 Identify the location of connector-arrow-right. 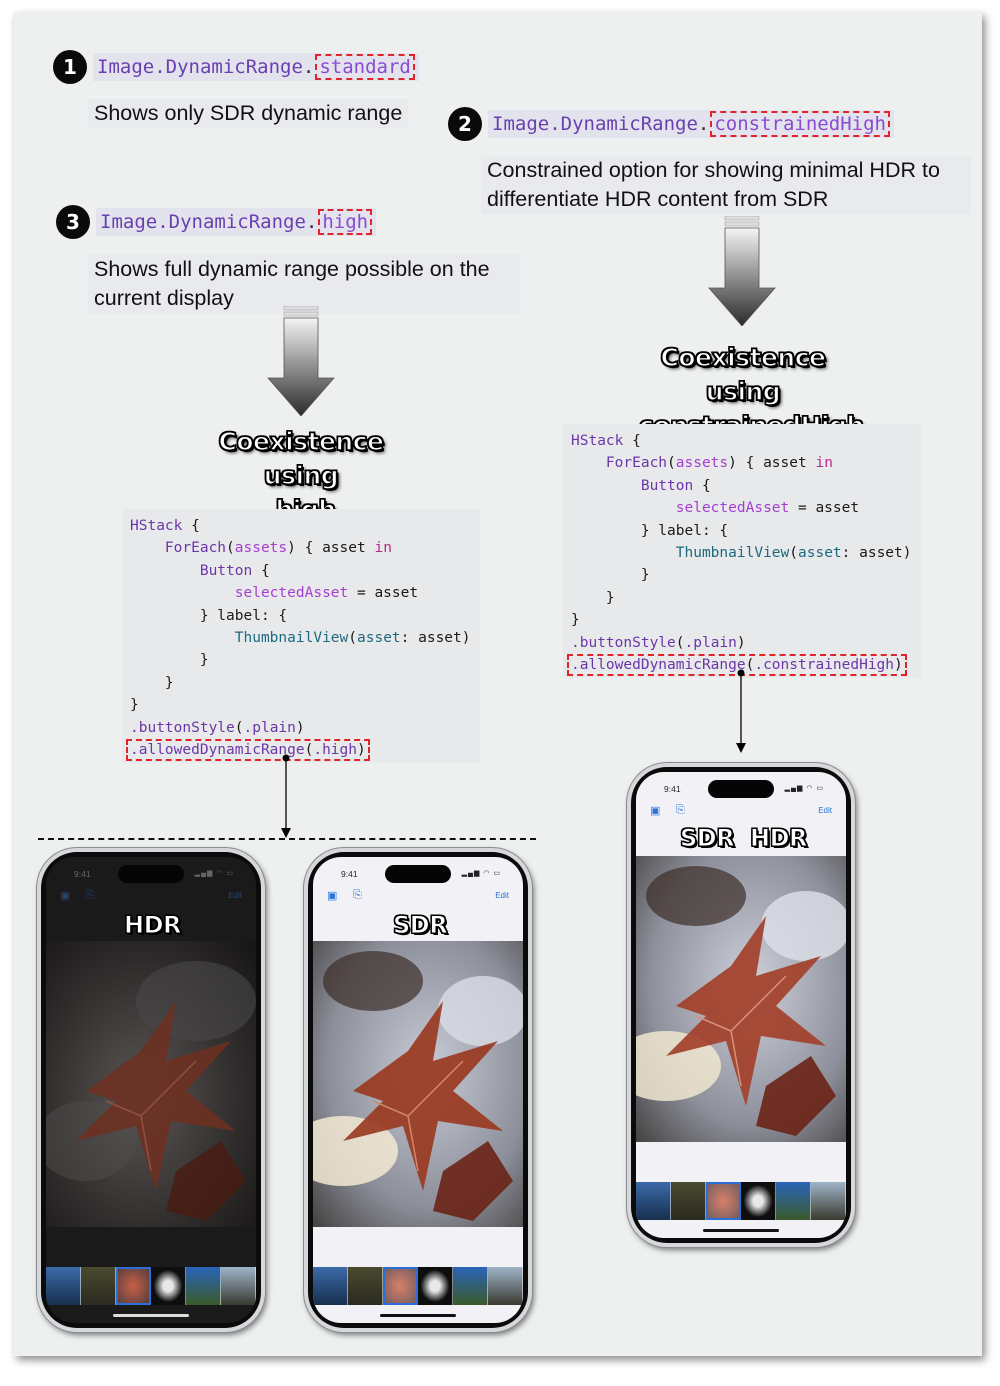
(741, 711).